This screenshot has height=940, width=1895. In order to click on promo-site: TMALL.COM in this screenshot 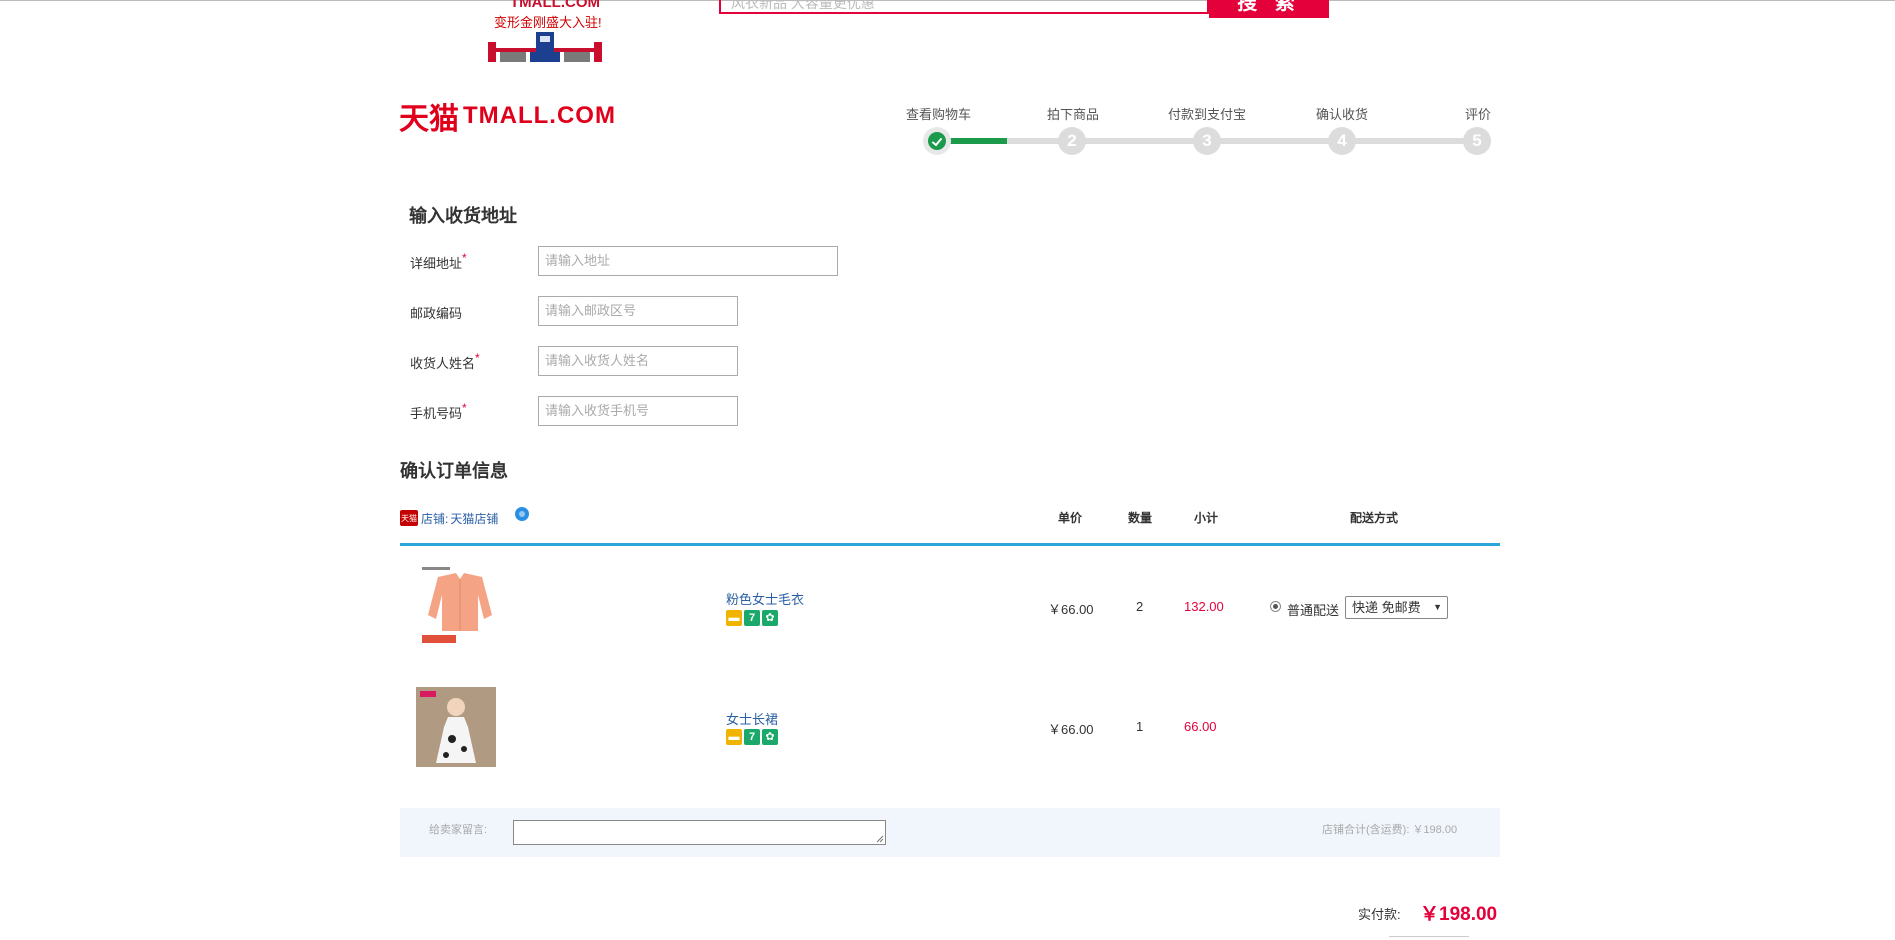, I will do `click(555, 5)`.